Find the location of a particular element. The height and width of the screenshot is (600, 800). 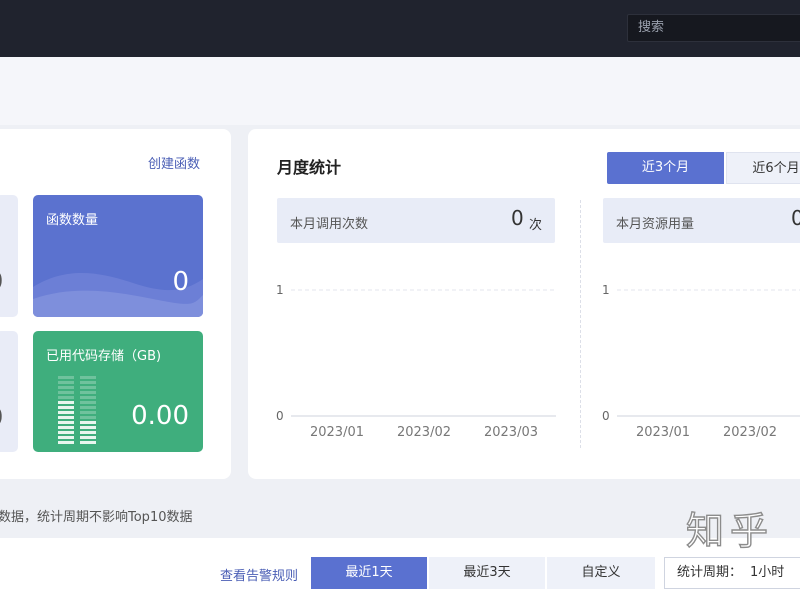

search-input: 搜索 is located at coordinates (713, 28).